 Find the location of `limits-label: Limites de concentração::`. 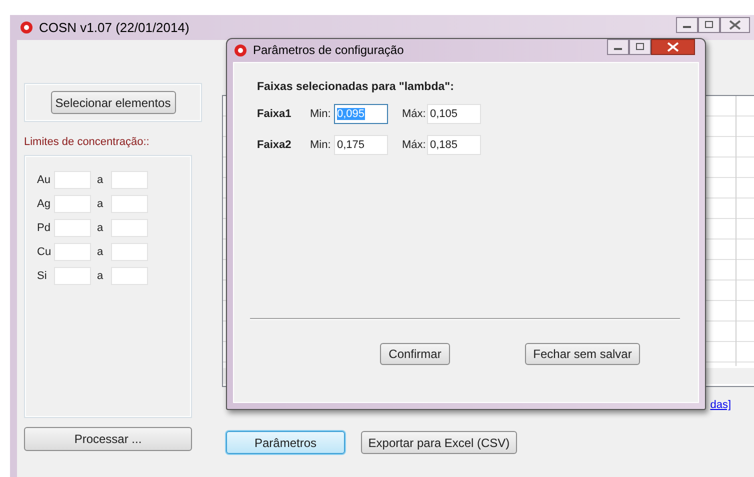

limits-label: Limites de concentração:: is located at coordinates (87, 142).